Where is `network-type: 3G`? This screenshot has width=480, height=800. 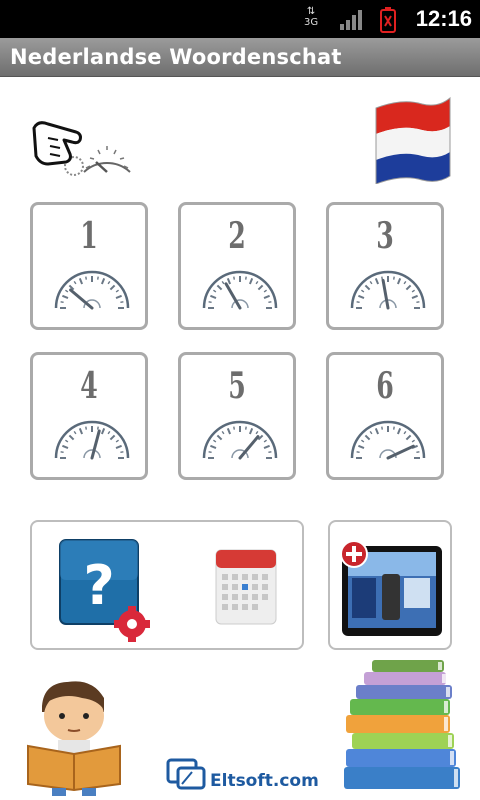 network-type: 3G is located at coordinates (311, 22).